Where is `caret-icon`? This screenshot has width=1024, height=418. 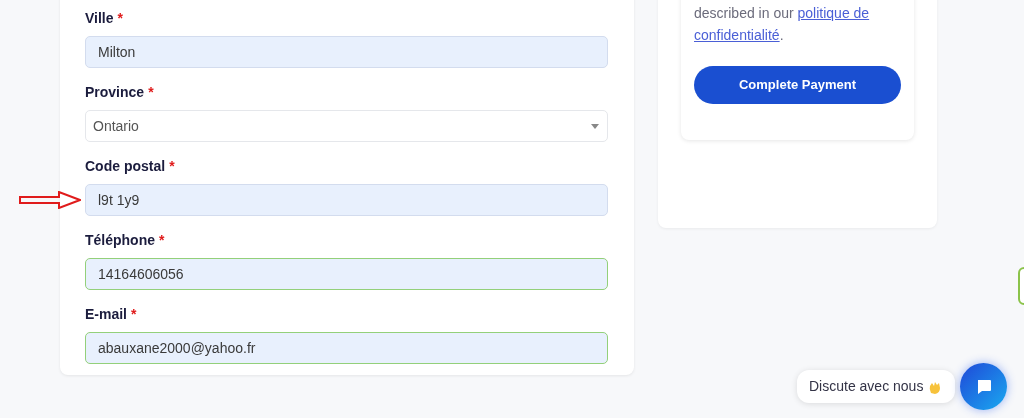
caret-icon is located at coordinates (595, 126).